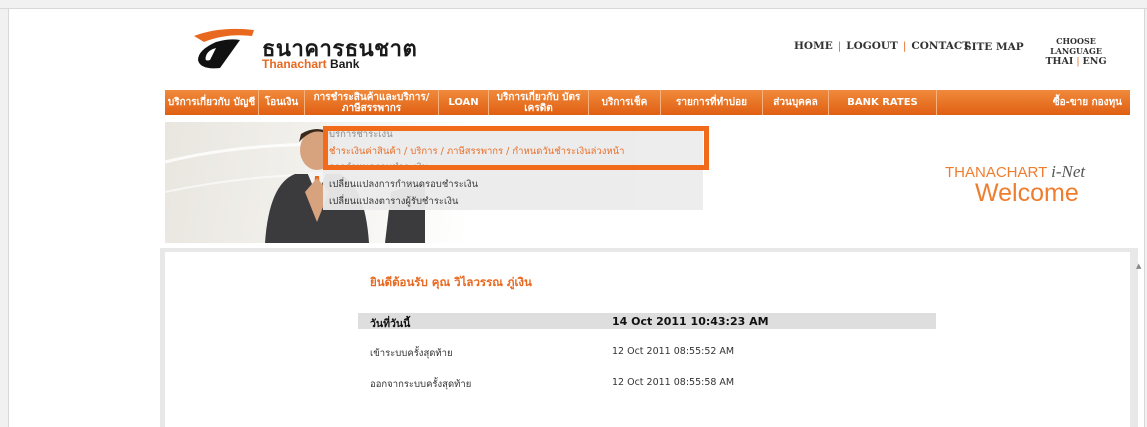 This screenshot has width=1147, height=427. What do you see at coordinates (1144, 217) in the screenshot?
I see `frame-border` at bounding box center [1144, 217].